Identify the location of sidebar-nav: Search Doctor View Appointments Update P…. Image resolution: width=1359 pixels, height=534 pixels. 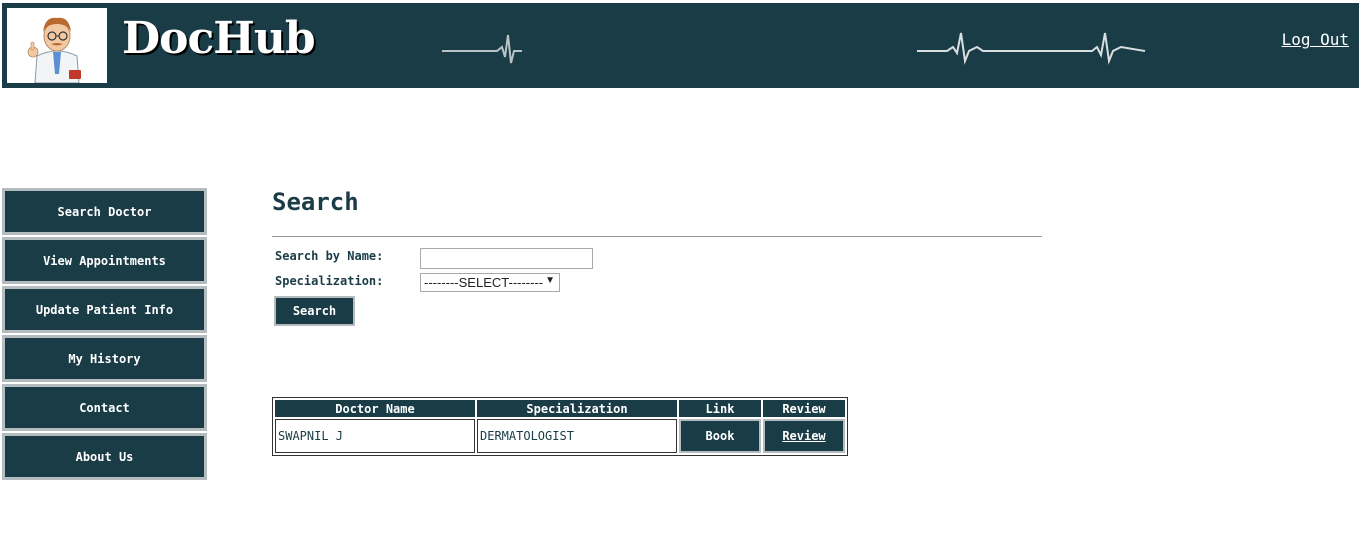
(104, 335).